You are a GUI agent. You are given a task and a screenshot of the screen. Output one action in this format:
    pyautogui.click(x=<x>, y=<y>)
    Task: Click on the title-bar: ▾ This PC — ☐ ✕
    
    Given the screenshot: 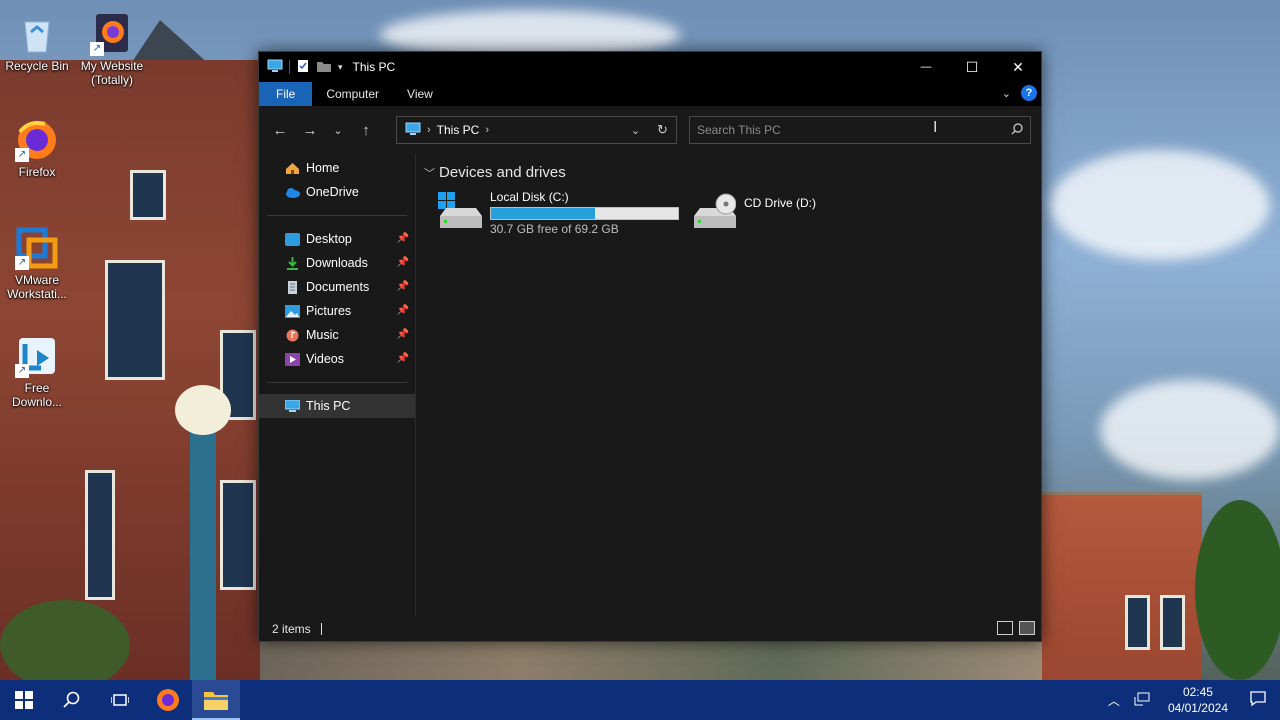 What is the action you would take?
    pyautogui.click(x=650, y=67)
    